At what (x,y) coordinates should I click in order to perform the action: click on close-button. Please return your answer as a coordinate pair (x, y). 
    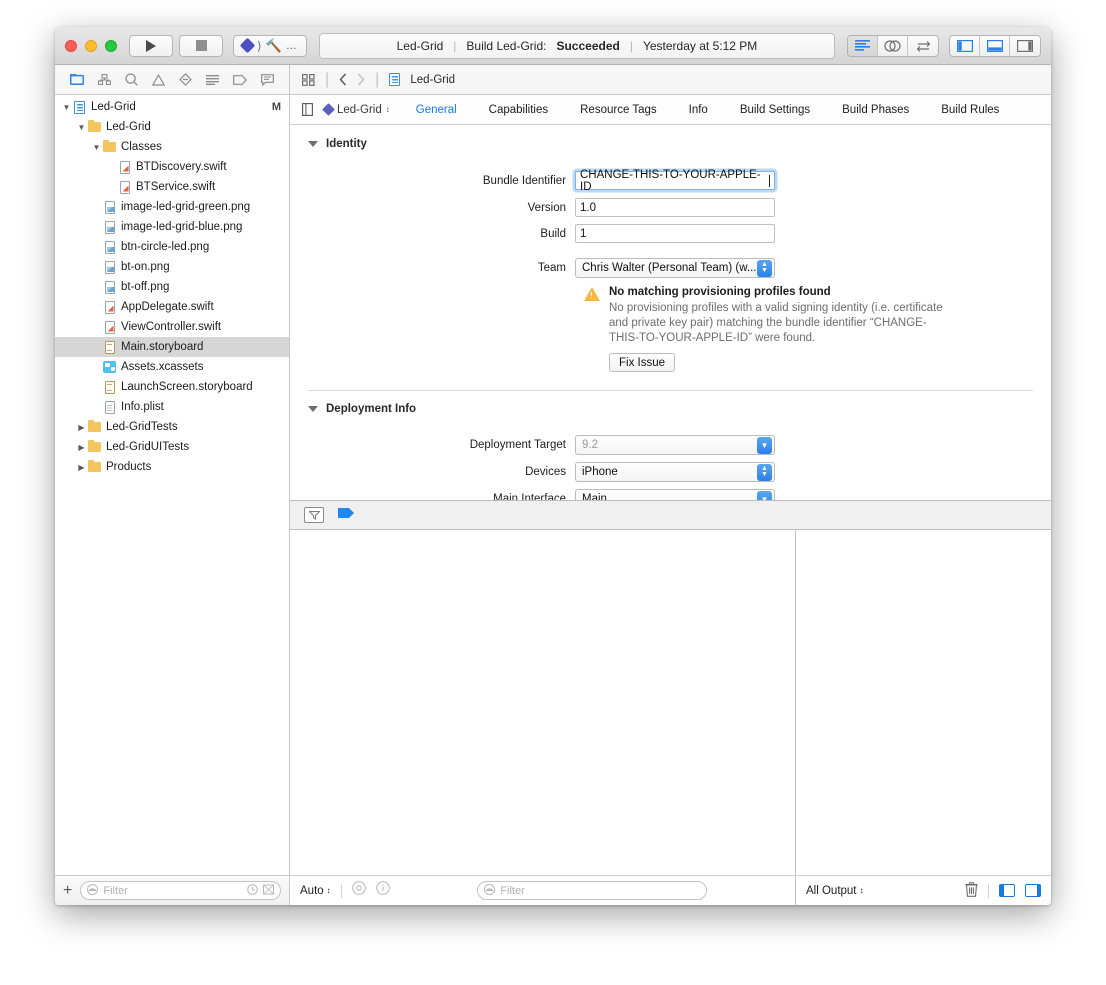
    Looking at the image, I should click on (71, 45).